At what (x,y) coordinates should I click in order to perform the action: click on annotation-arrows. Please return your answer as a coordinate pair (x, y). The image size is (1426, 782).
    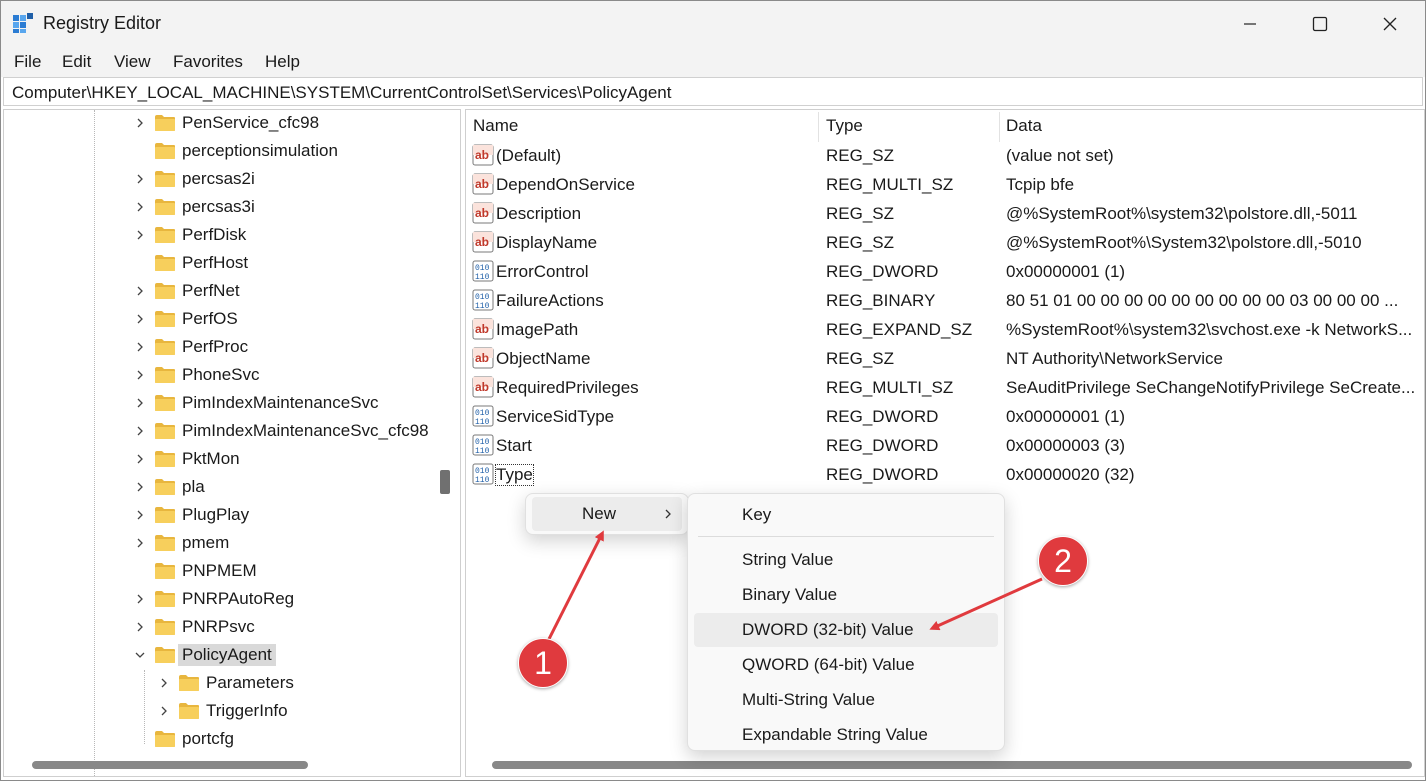
    Looking at the image, I should click on (794, 586).